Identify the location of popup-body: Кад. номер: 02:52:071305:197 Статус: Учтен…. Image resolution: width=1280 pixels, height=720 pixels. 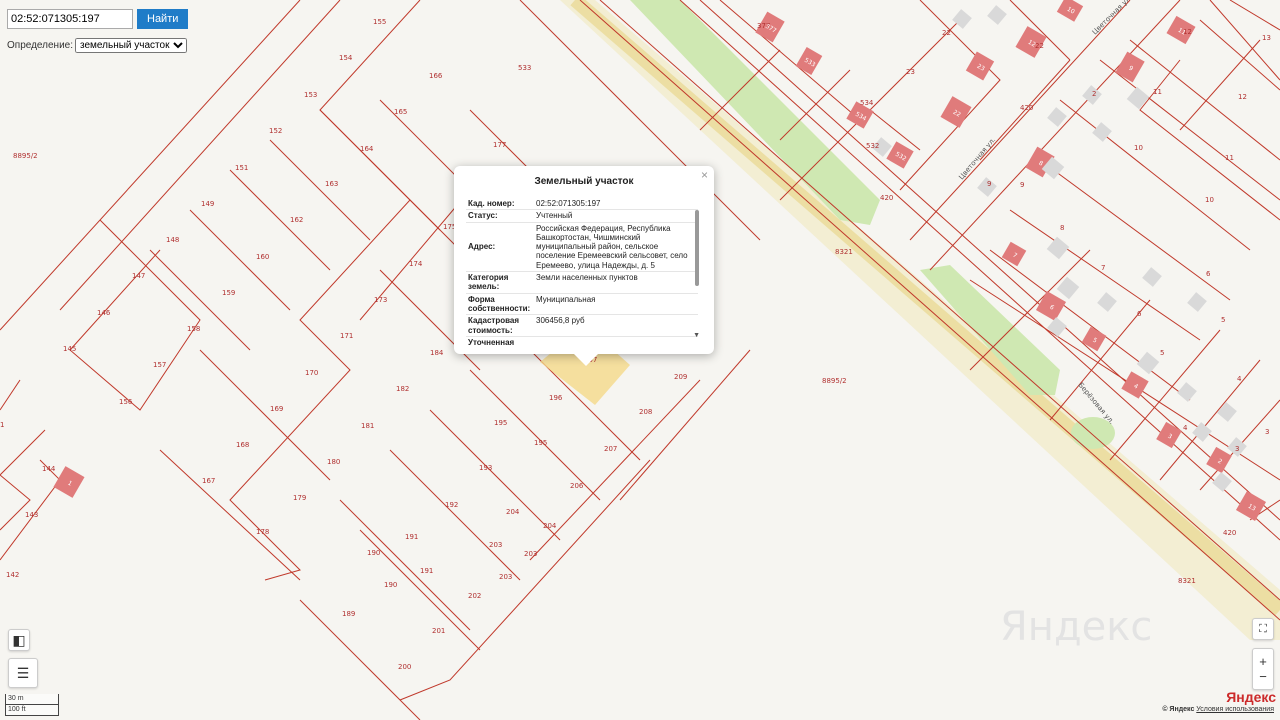
(582, 273).